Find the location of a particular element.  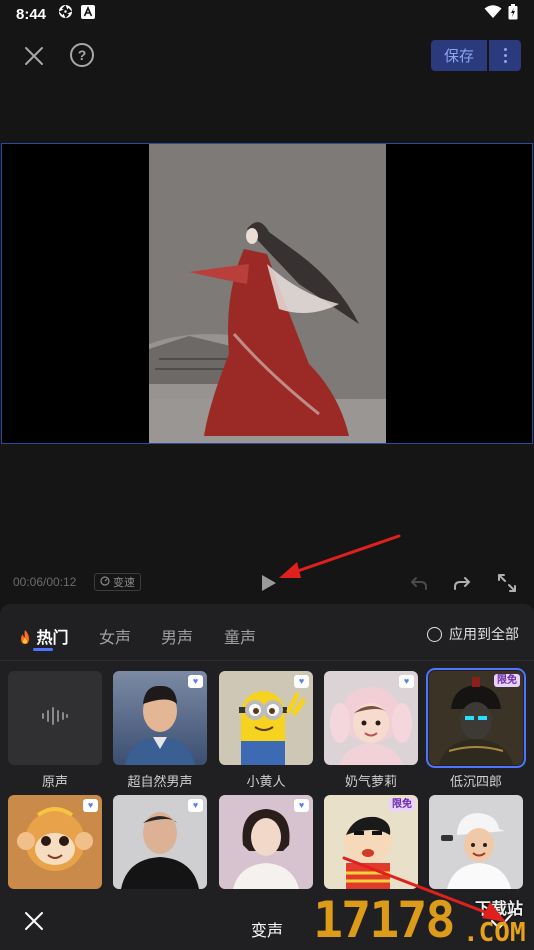

waveform-icon is located at coordinates (55, 718).